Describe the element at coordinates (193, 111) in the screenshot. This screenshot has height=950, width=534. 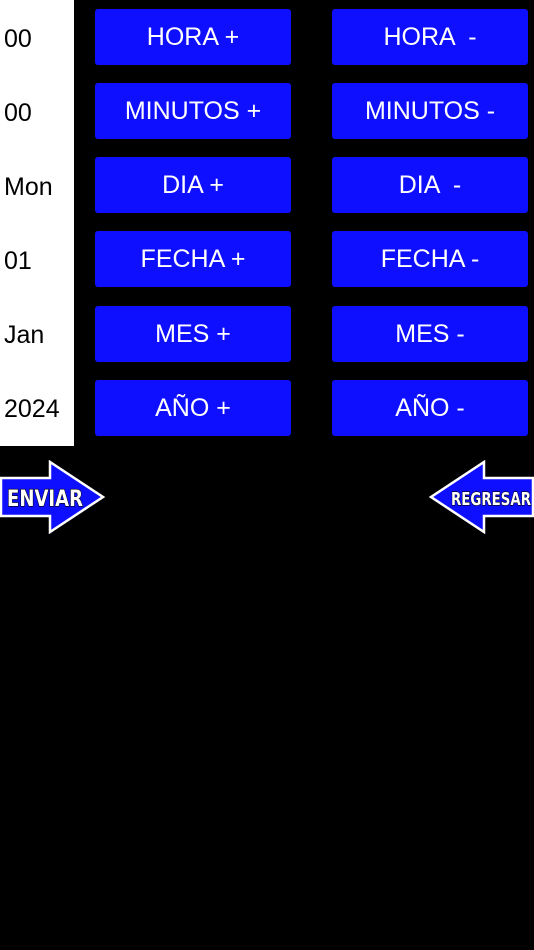
I see `minute-plus-button: MINUTOS +` at that location.